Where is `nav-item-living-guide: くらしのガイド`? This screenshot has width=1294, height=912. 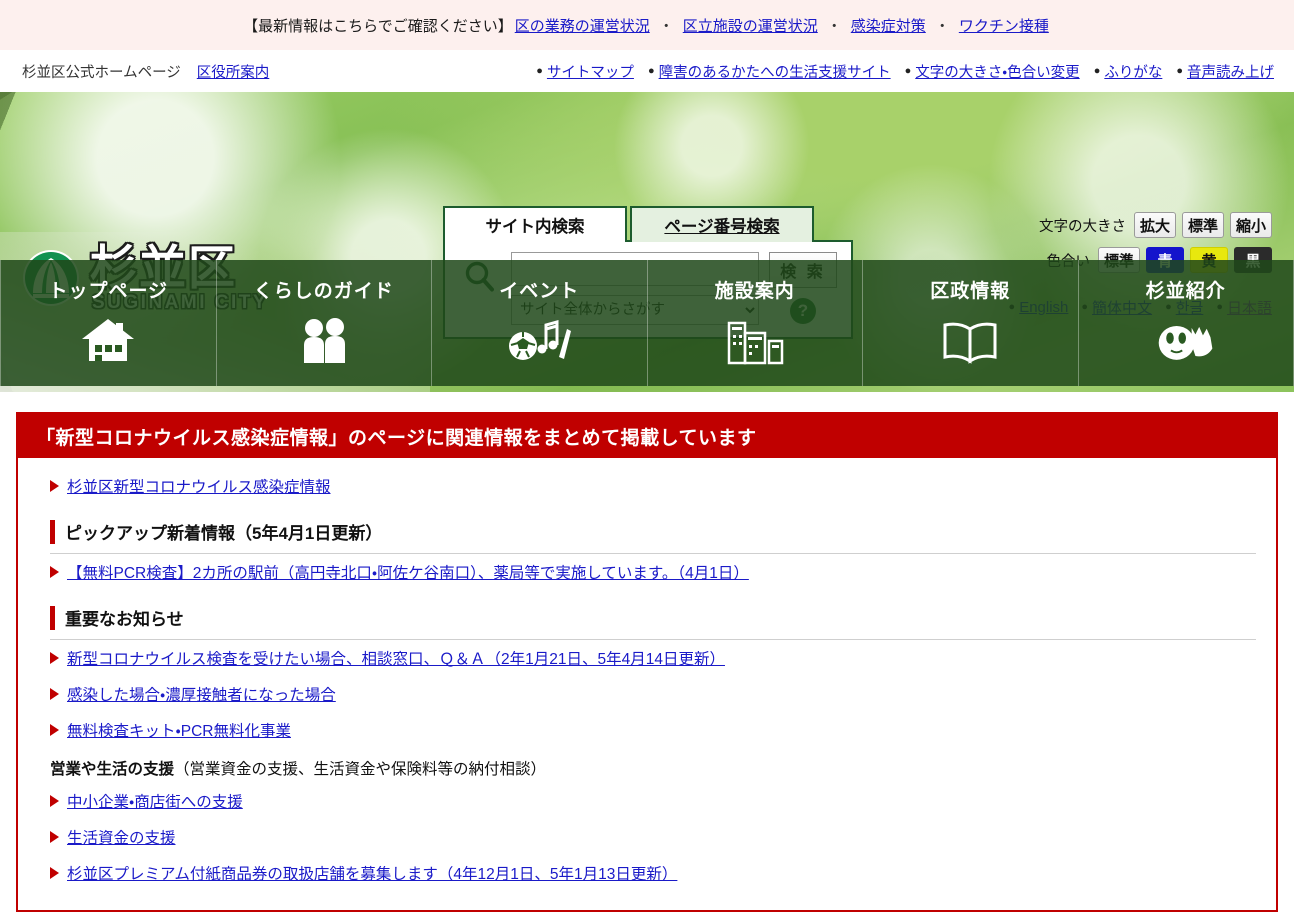 nav-item-living-guide: くらしのガイド is located at coordinates (325, 323).